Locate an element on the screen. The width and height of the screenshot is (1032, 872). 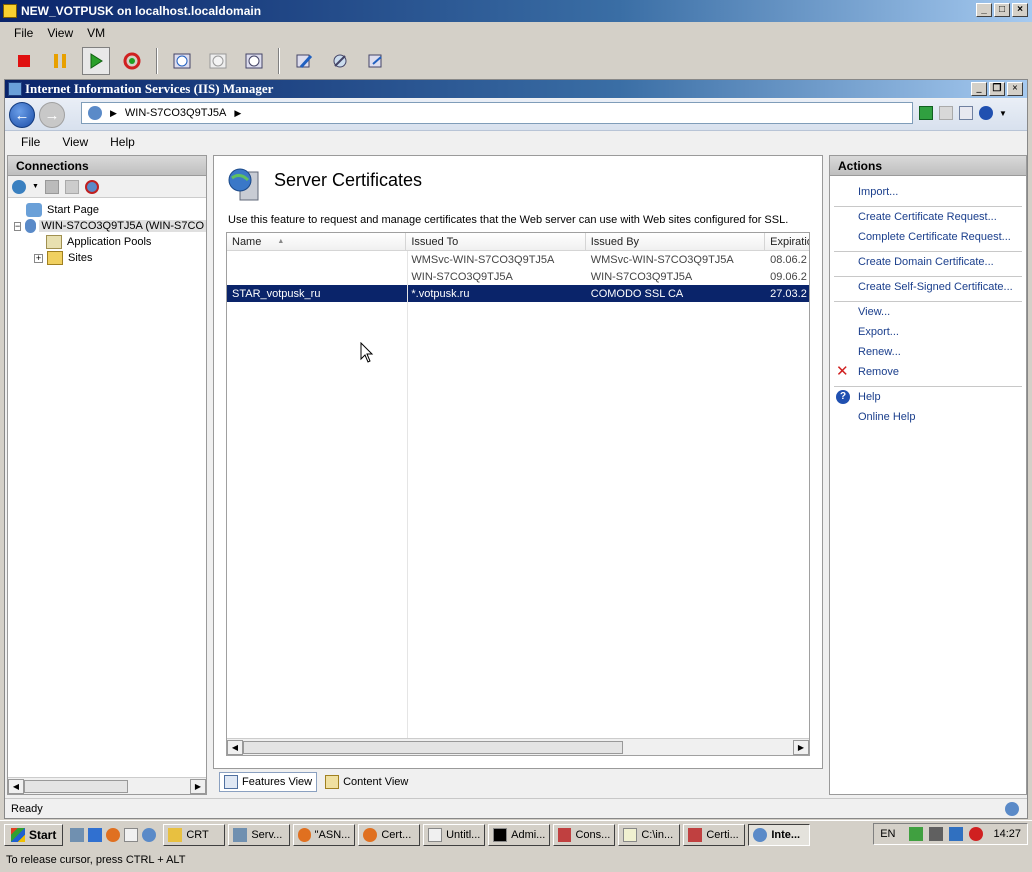
table-row: WIN-S7CO3Q9TJ5A WIN-S7CO3Q9TJ5A 09.06.2 is located at coordinates (518, 276).